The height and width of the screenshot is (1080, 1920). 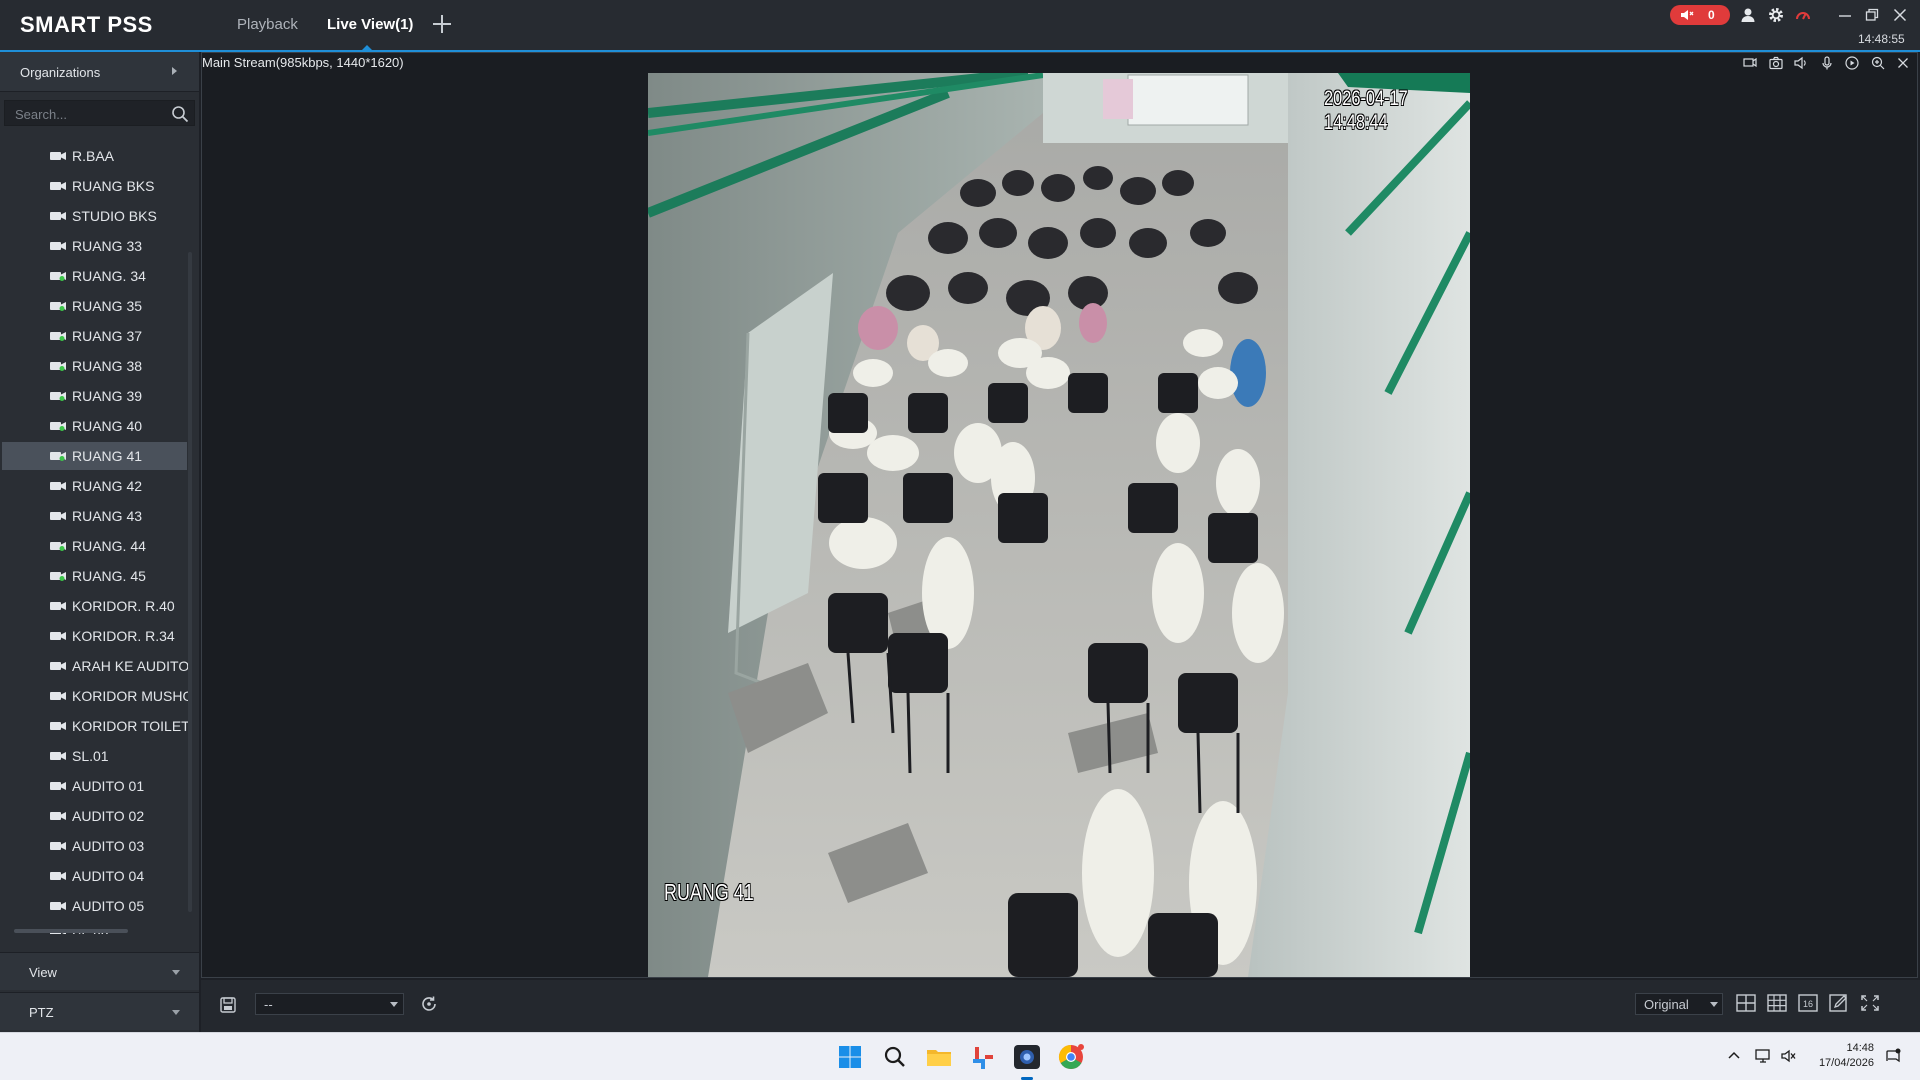 I want to click on device-item: RUANG 33, so click(x=94, y=246).